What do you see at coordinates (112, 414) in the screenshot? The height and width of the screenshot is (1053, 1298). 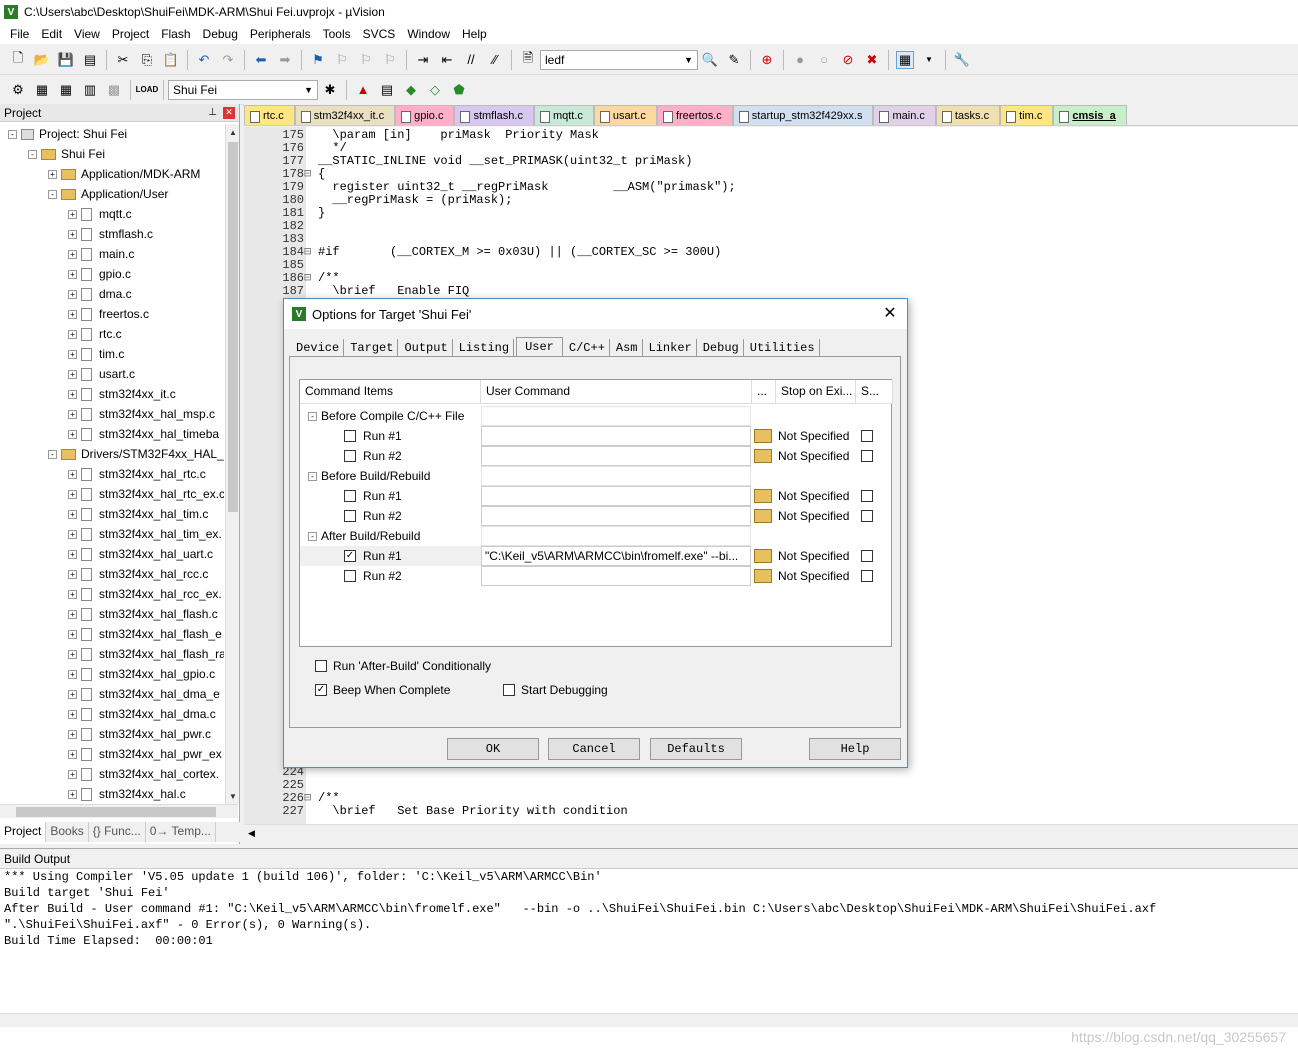 I see `tree-item: + stm32f4xx_hal_msp.c` at bounding box center [112, 414].